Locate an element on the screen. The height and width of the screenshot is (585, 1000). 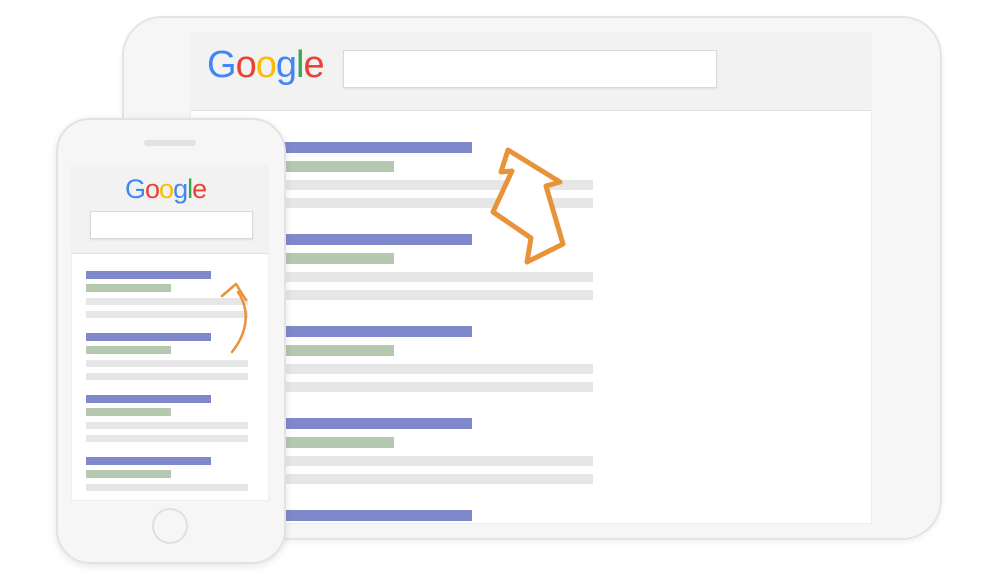
curved-up-arrow-icon is located at coordinates (238, 322).